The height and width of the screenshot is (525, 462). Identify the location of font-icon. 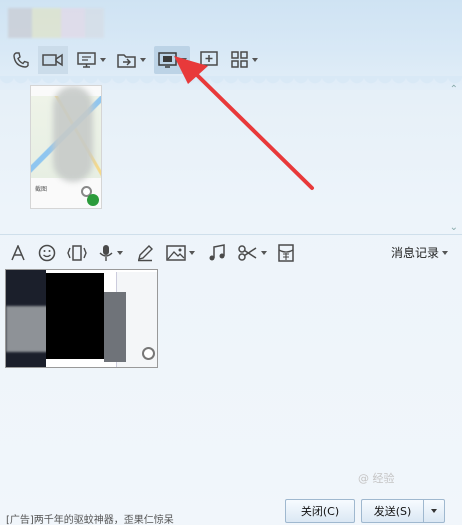
(18, 253).